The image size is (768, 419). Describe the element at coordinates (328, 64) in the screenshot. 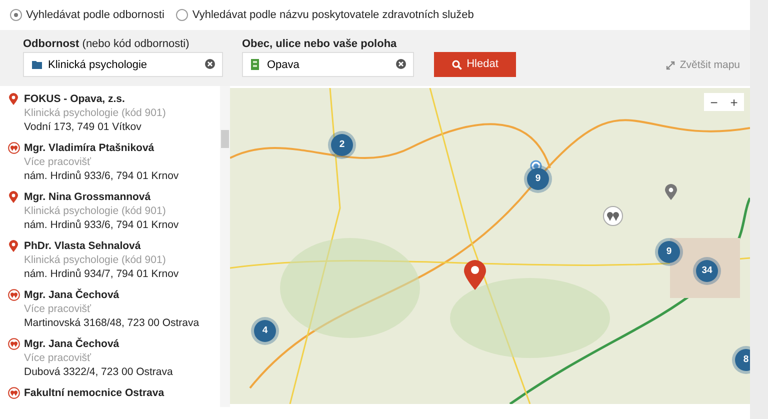

I see `location-field: Opava` at that location.